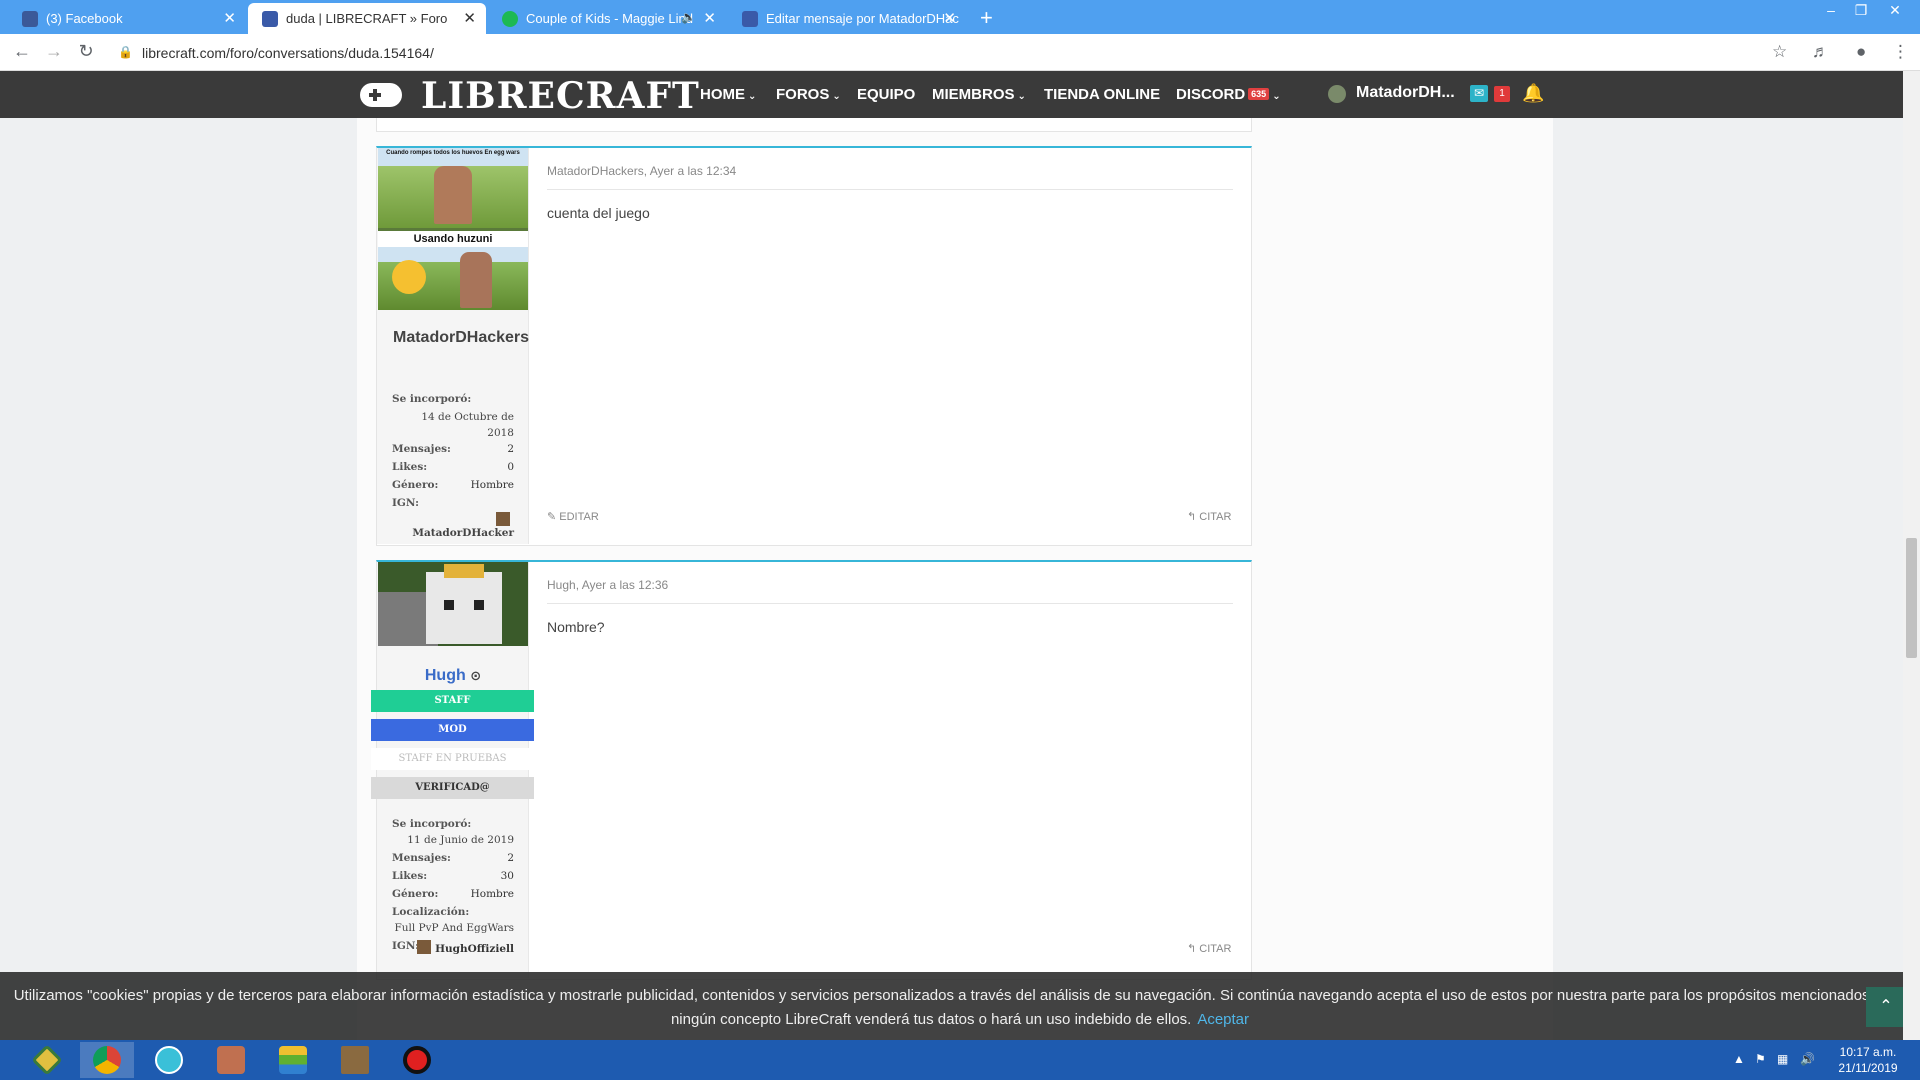  What do you see at coordinates (1861, 52) in the screenshot?
I see `profile-icon: ●` at bounding box center [1861, 52].